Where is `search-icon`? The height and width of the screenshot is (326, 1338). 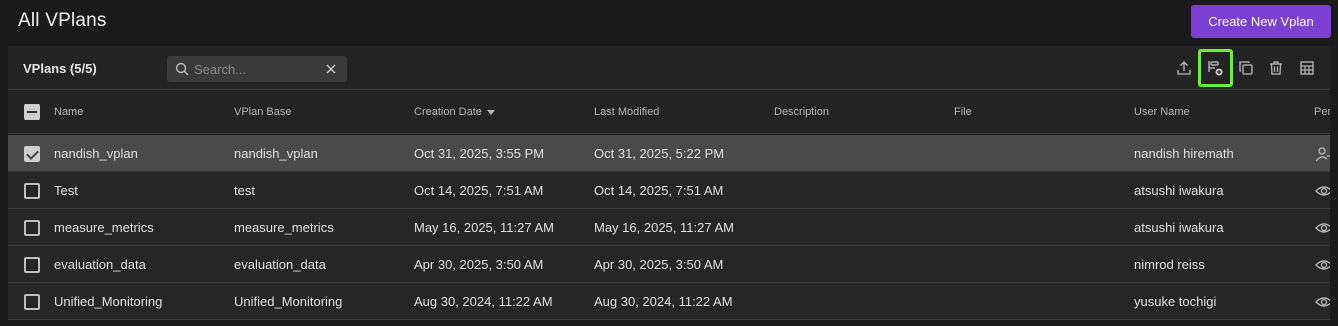 search-icon is located at coordinates (182, 69).